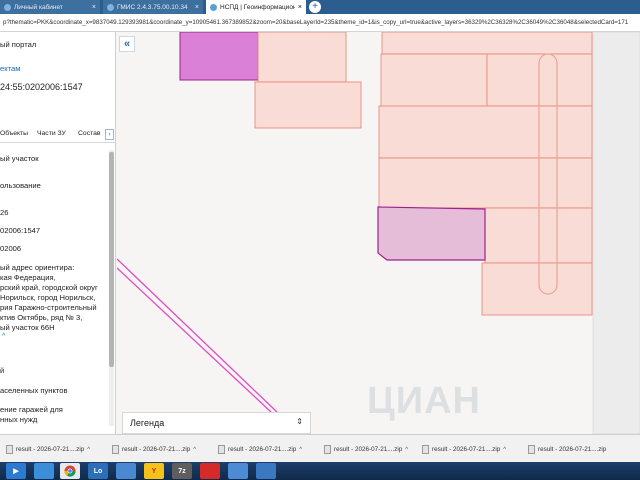 This screenshot has width=640, height=480. Describe the element at coordinates (38, 7) in the screenshot. I see `tab-label: Личный кабинет` at that location.